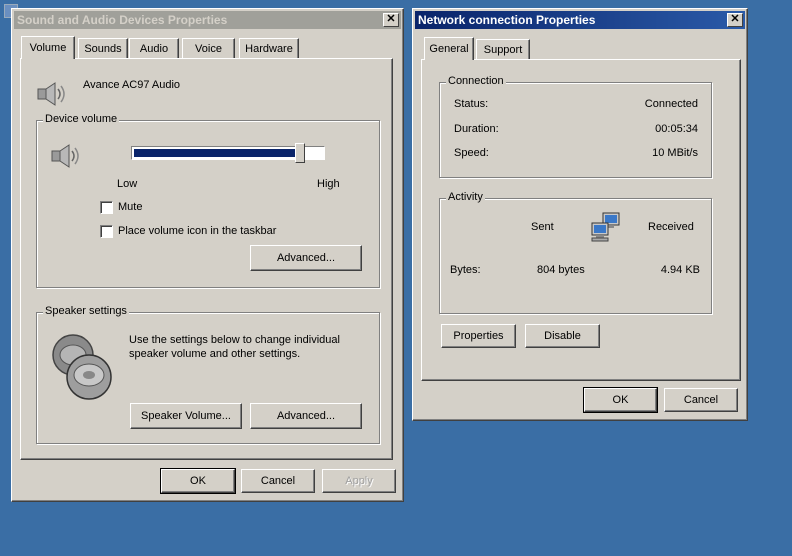 This screenshot has height=556, width=792. I want to click on network-cancel-button: Cancel, so click(701, 400).